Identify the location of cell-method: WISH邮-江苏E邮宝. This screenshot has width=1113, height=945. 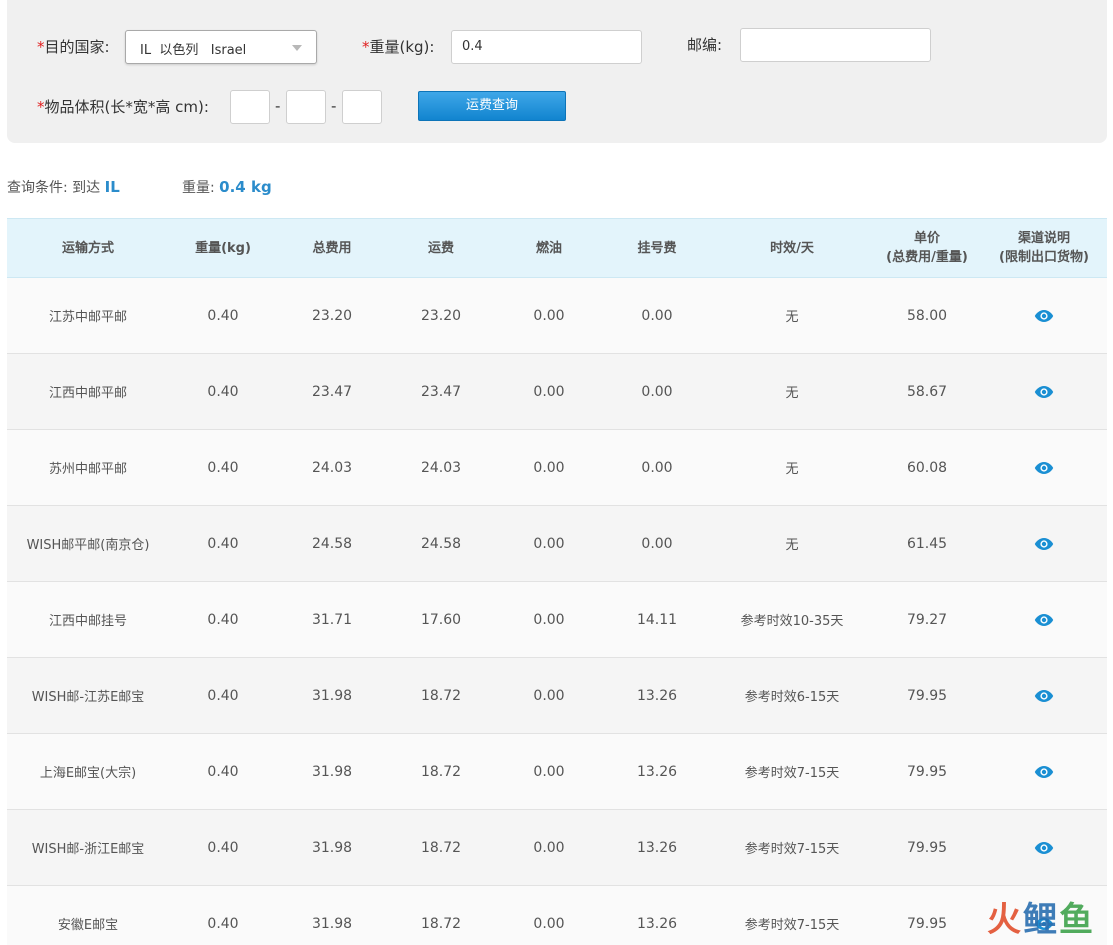
(88, 697).